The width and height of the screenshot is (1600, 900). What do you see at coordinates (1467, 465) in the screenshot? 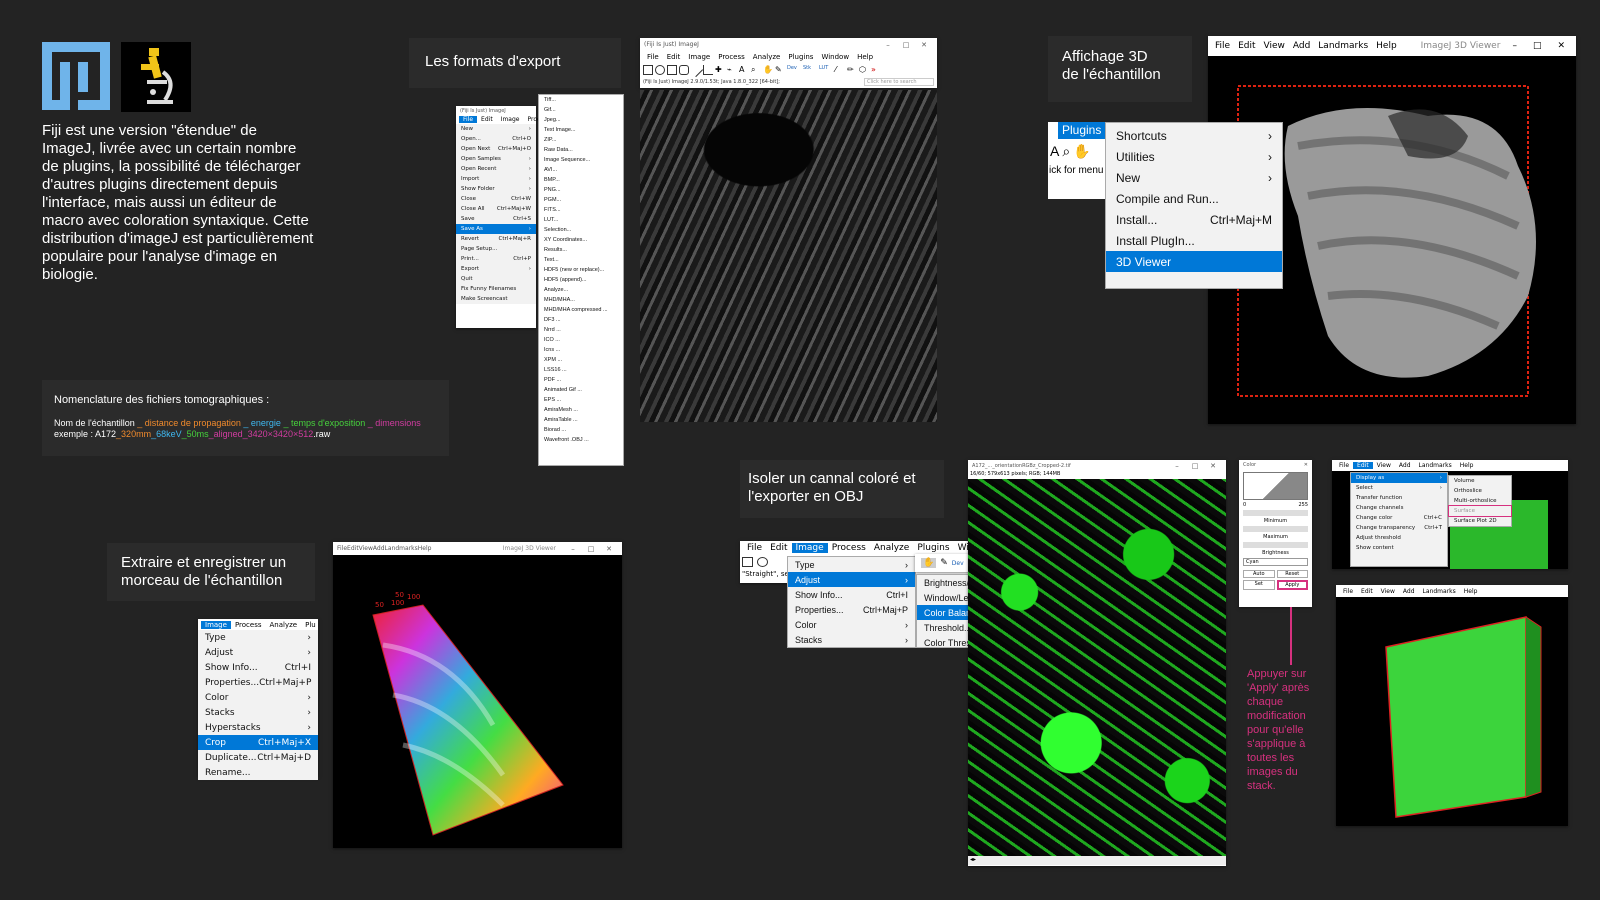
I see `menubar-item: Help` at bounding box center [1467, 465].